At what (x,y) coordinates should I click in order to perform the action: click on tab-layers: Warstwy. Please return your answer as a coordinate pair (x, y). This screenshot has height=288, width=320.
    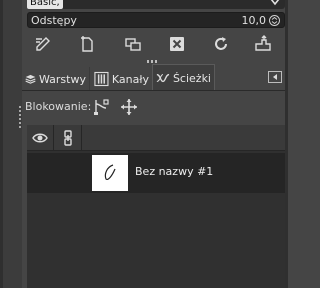
    Looking at the image, I should click on (56, 79).